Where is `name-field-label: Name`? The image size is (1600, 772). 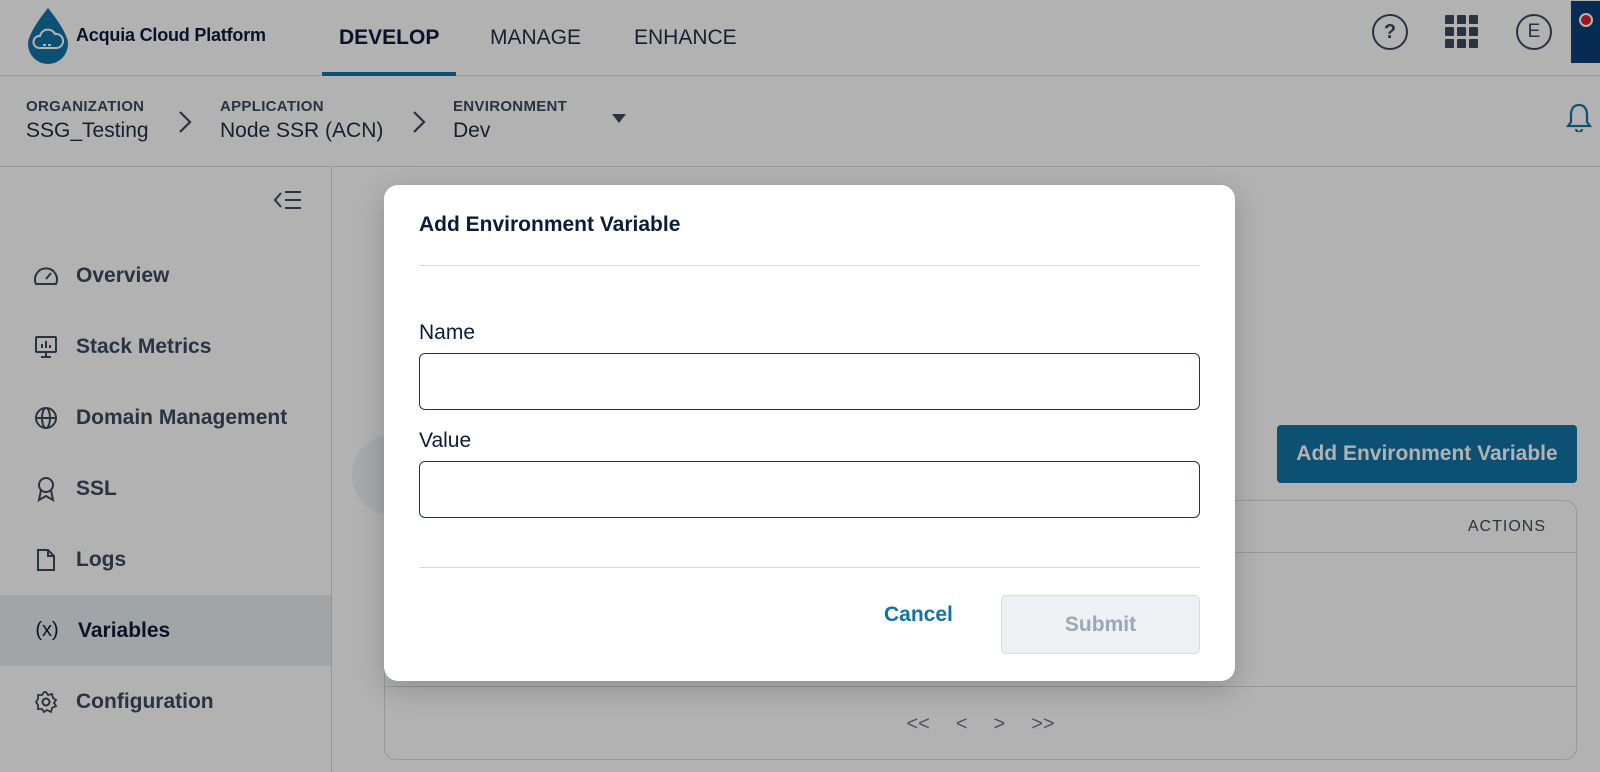 name-field-label: Name is located at coordinates (447, 332).